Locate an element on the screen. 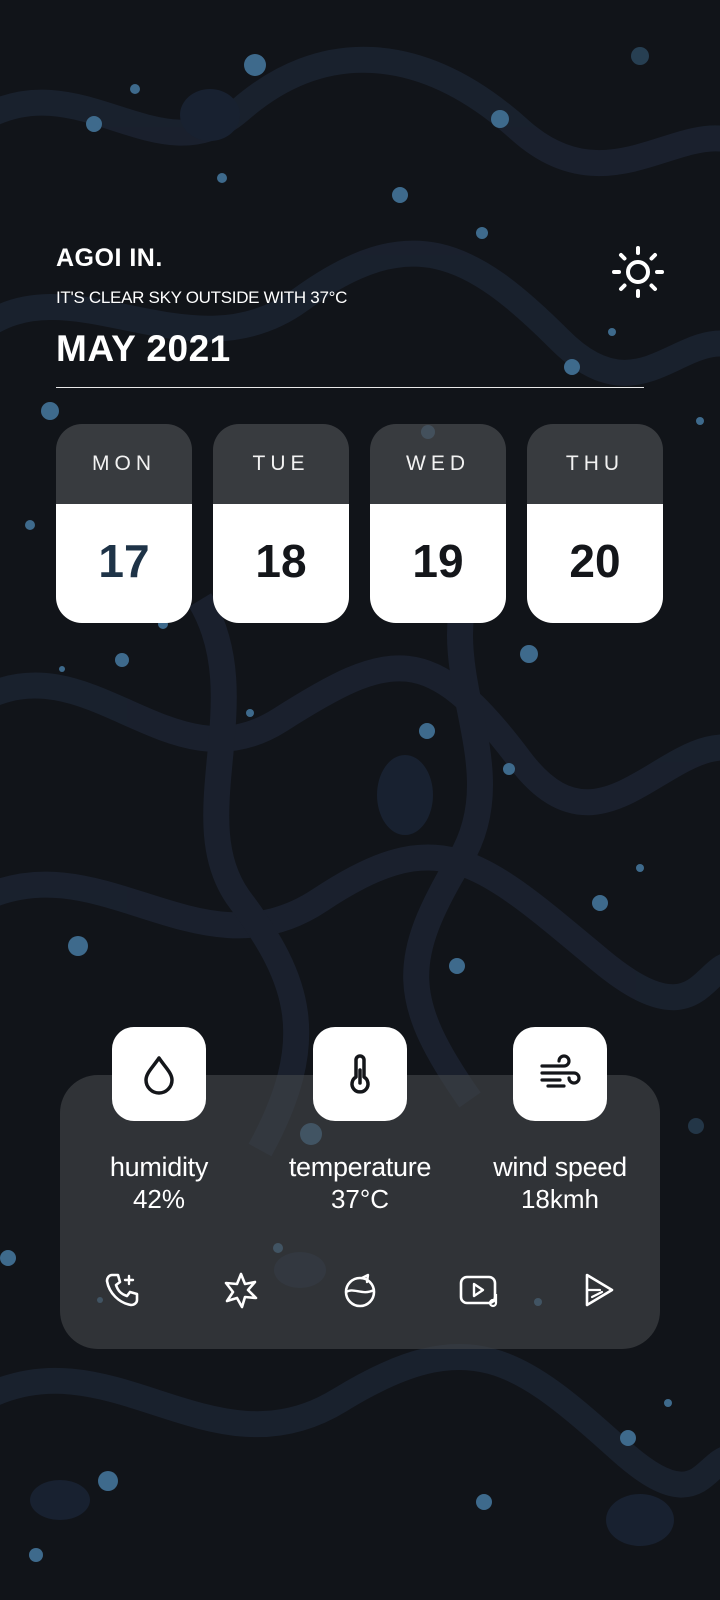  day-card-tue: TUE 18 is located at coordinates (281, 523).